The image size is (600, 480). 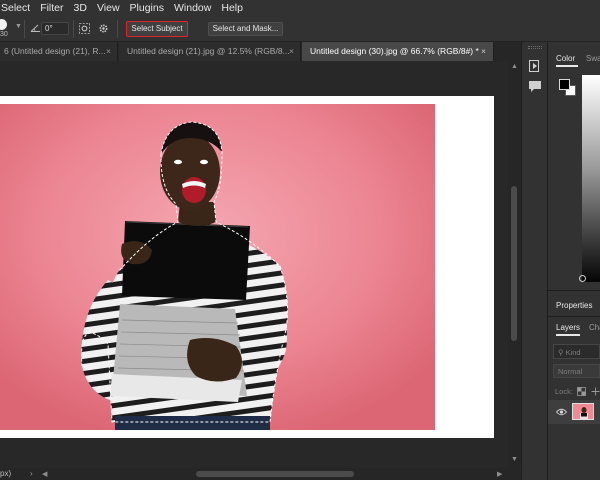 I want to click on history-icon, so click(x=535, y=66).